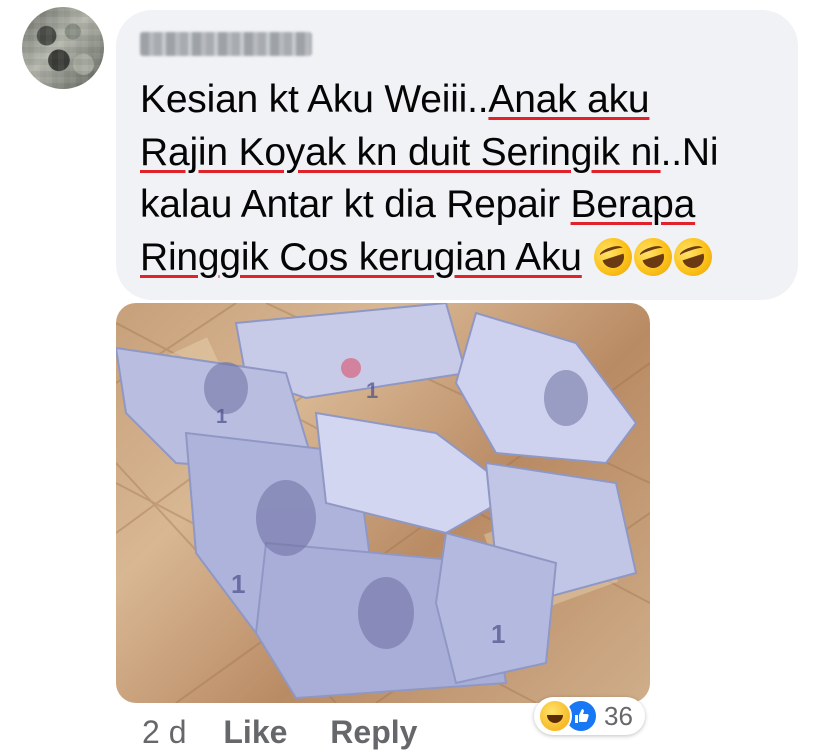 The image size is (828, 756). What do you see at coordinates (418, 204) in the screenshot?
I see `comment-line-3: kalau Antar kt dia Repair Berapa` at bounding box center [418, 204].